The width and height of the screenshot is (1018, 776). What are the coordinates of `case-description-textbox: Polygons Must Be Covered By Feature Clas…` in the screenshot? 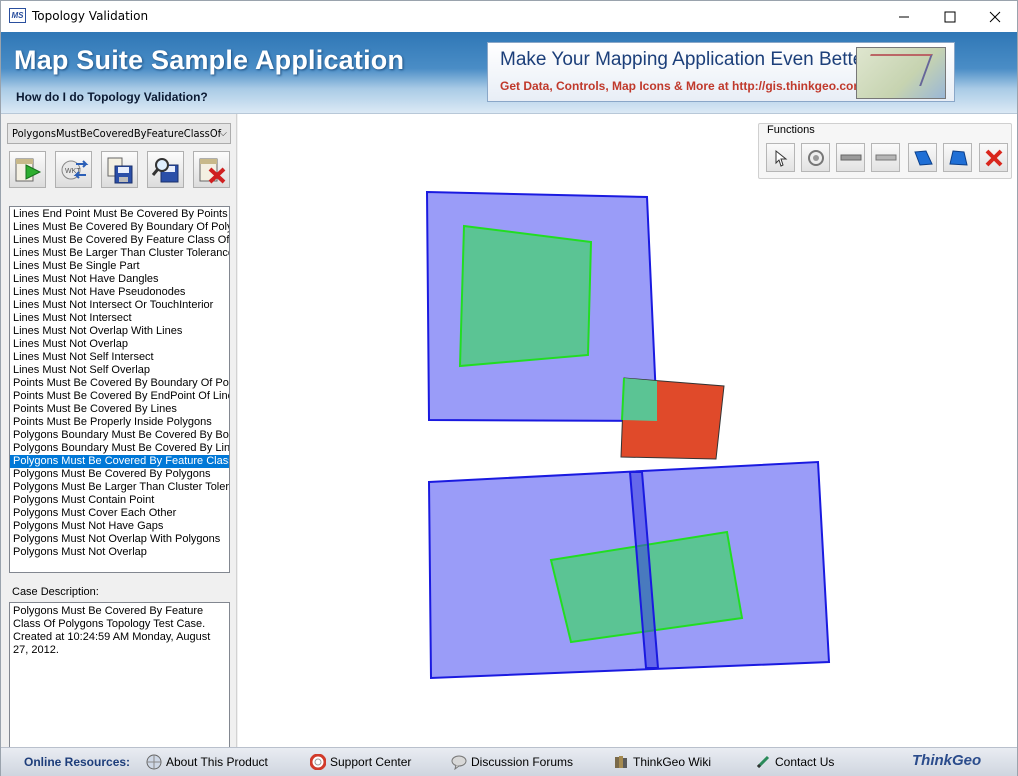 It's located at (119, 675).